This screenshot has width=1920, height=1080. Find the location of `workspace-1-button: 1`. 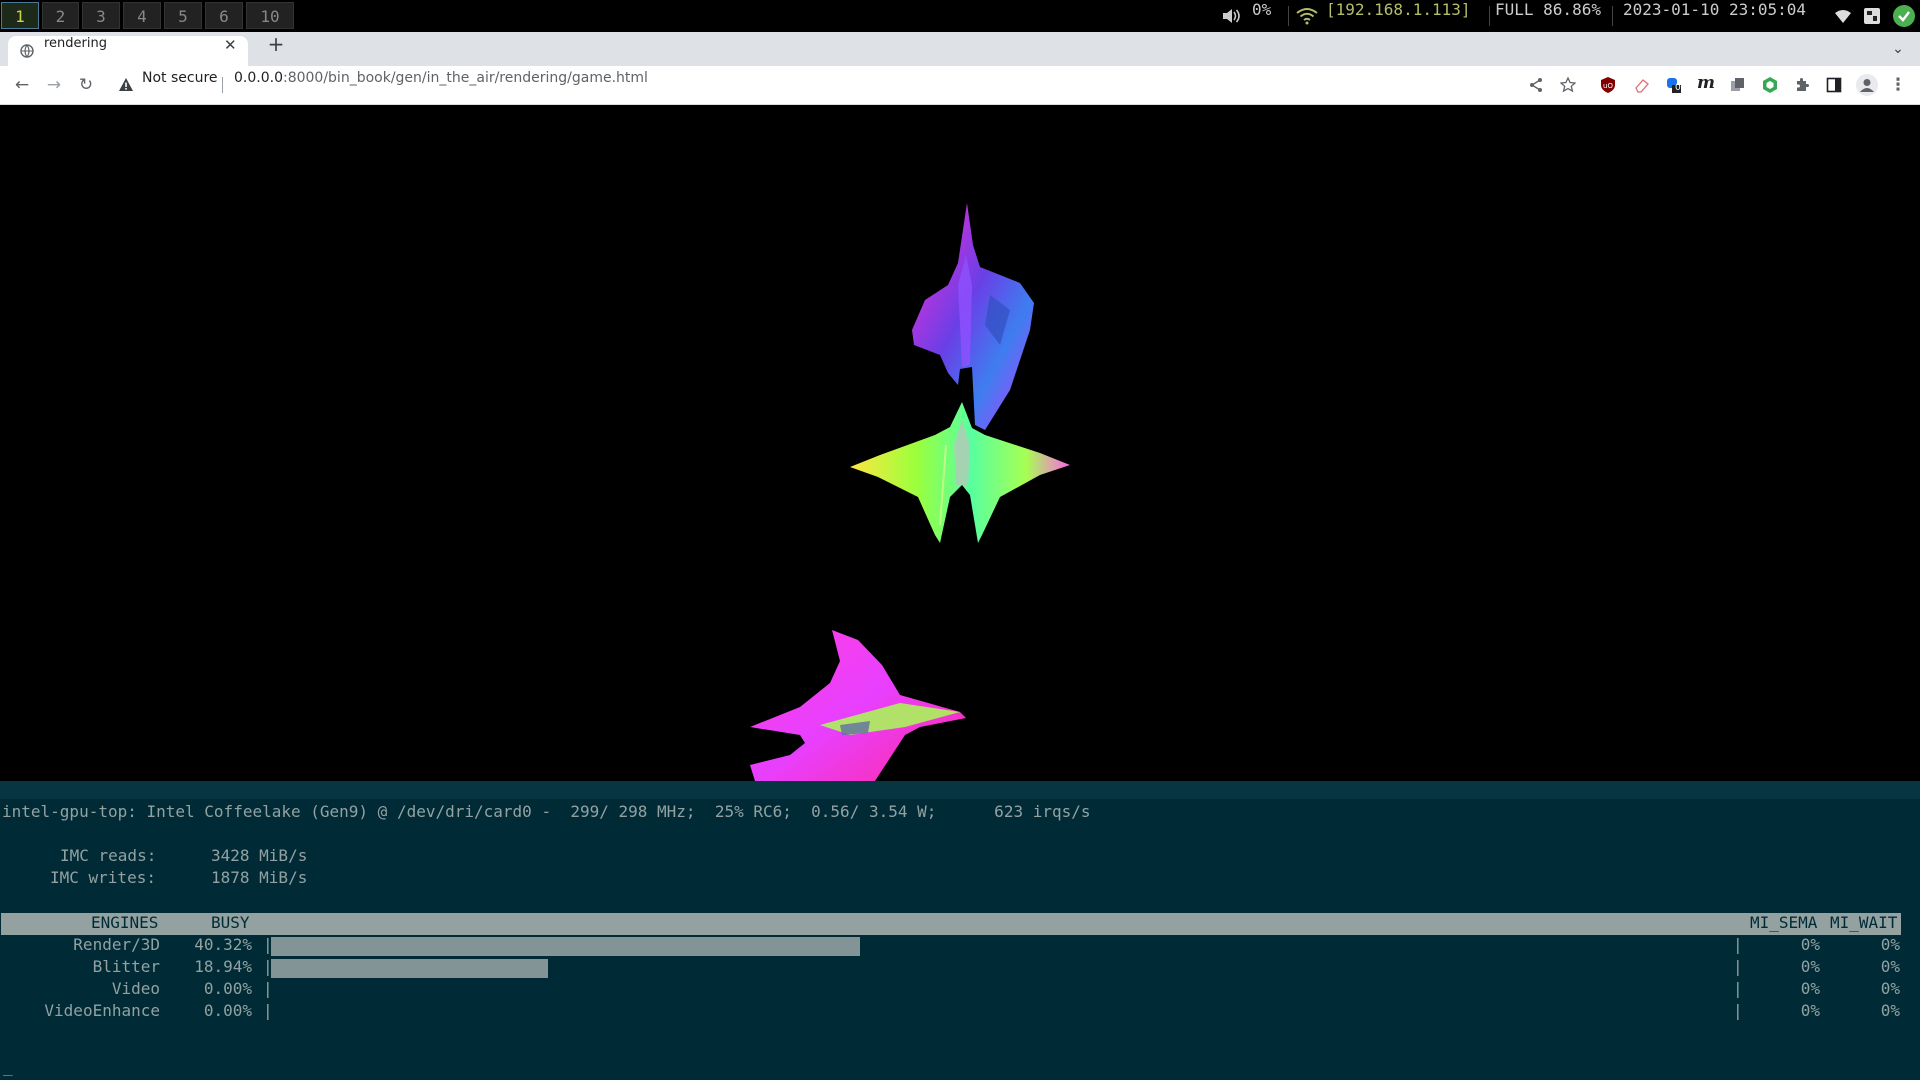

workspace-1-button: 1 is located at coordinates (20, 15).